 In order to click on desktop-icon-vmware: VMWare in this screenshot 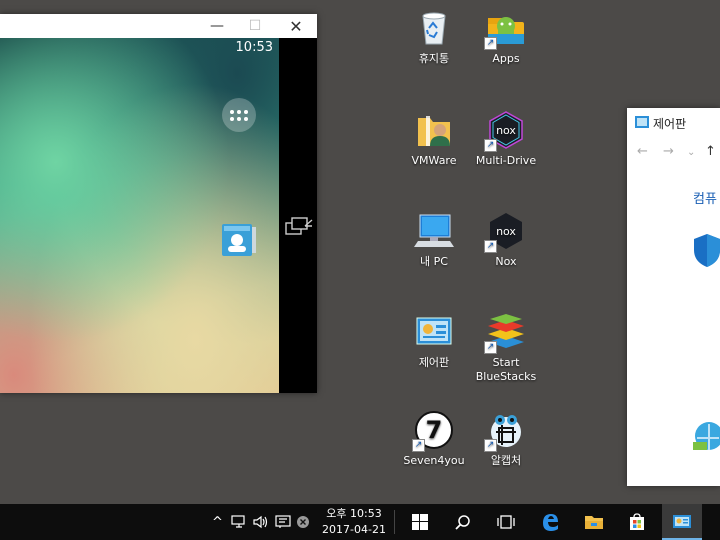, I will do `click(434, 139)`.